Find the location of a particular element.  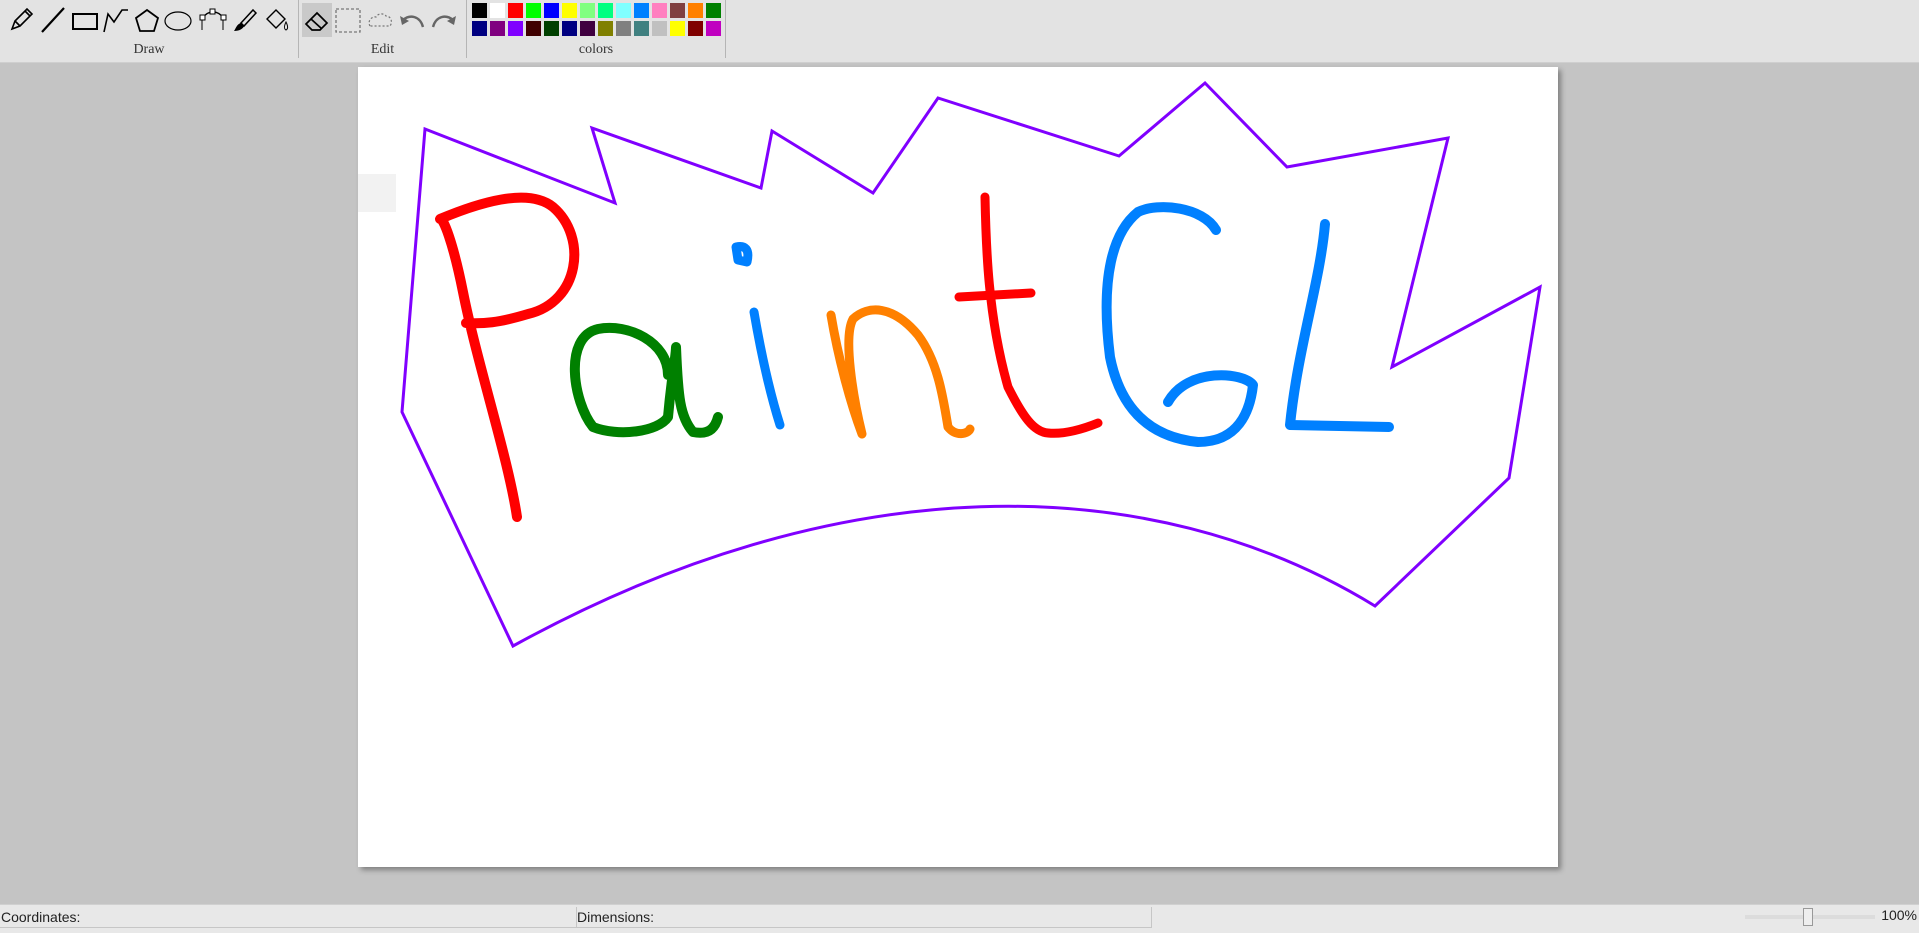

undo-icon is located at coordinates (412, 21).